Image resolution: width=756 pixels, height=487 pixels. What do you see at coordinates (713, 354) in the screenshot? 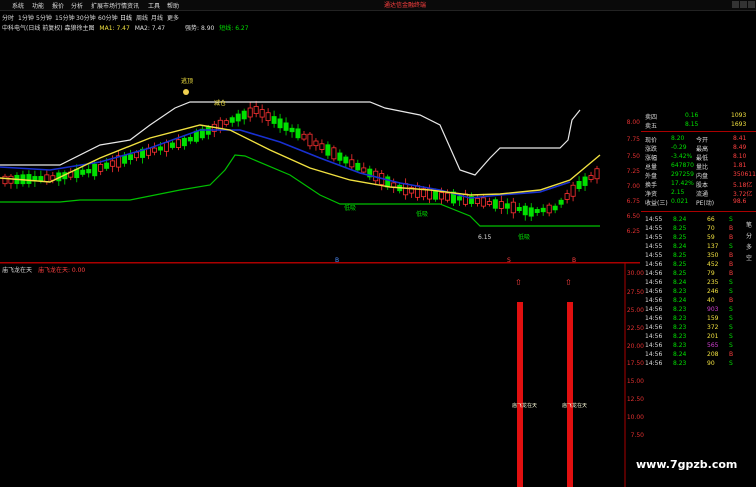
I see `tick-cell: 208` at bounding box center [713, 354].